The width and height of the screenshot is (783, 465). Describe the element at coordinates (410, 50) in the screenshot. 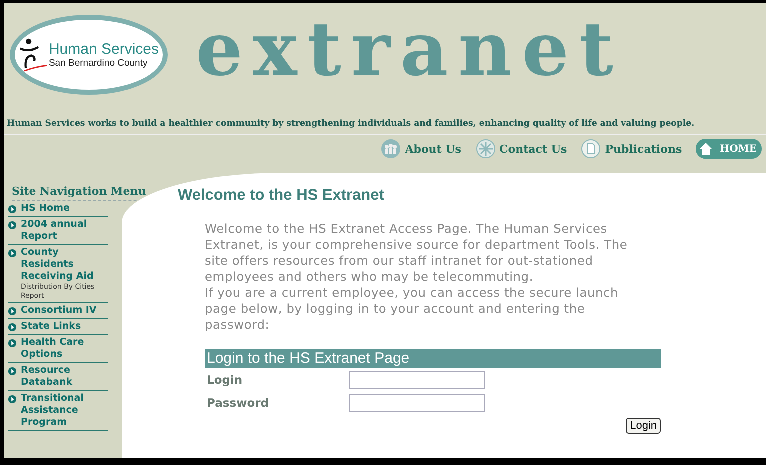

I see `banner-title: extranet` at that location.